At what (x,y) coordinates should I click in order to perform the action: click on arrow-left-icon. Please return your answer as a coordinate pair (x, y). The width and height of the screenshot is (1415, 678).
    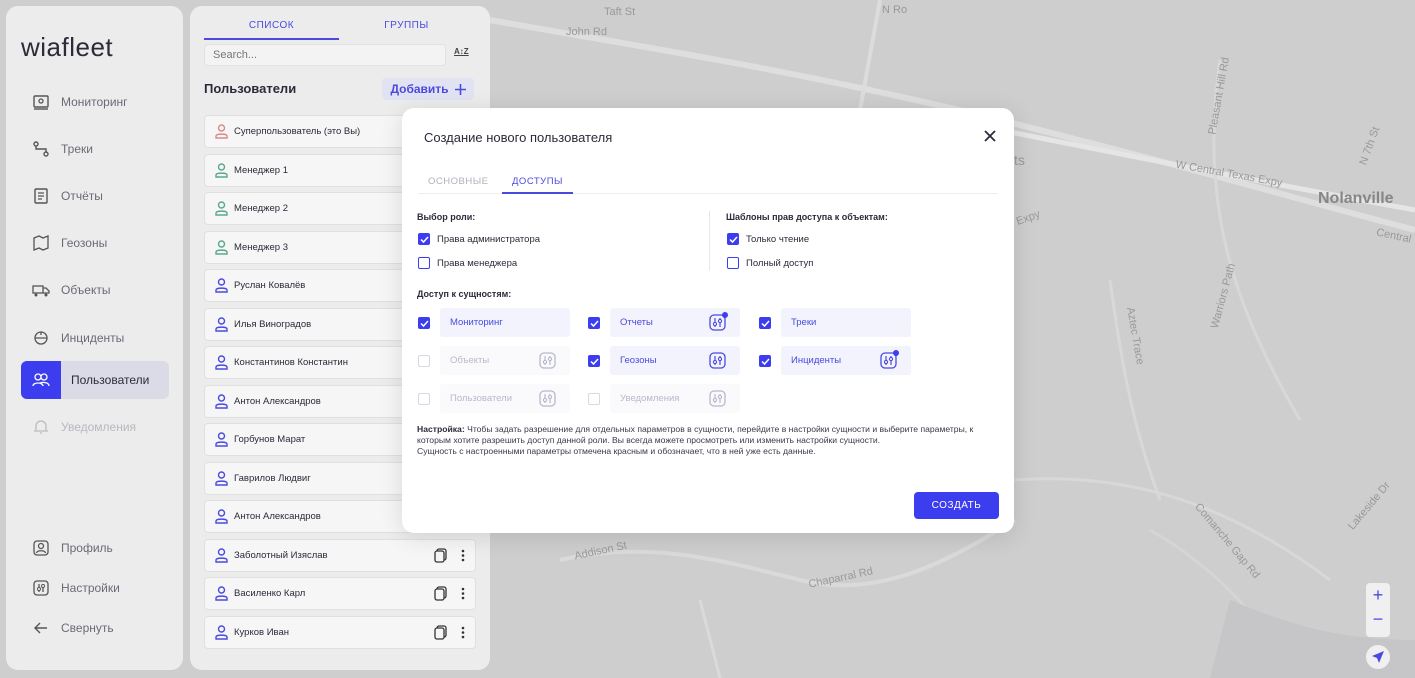
    Looking at the image, I should click on (41, 628).